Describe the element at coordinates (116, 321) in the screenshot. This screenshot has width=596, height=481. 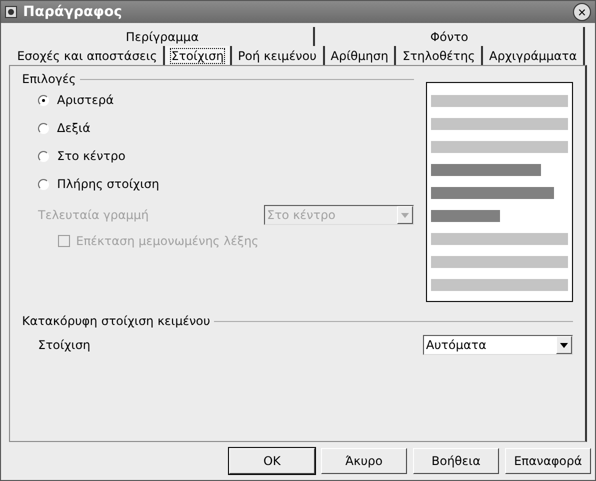
I see `group-title: Κατακόρυφη στοίχιση κειμένου` at that location.